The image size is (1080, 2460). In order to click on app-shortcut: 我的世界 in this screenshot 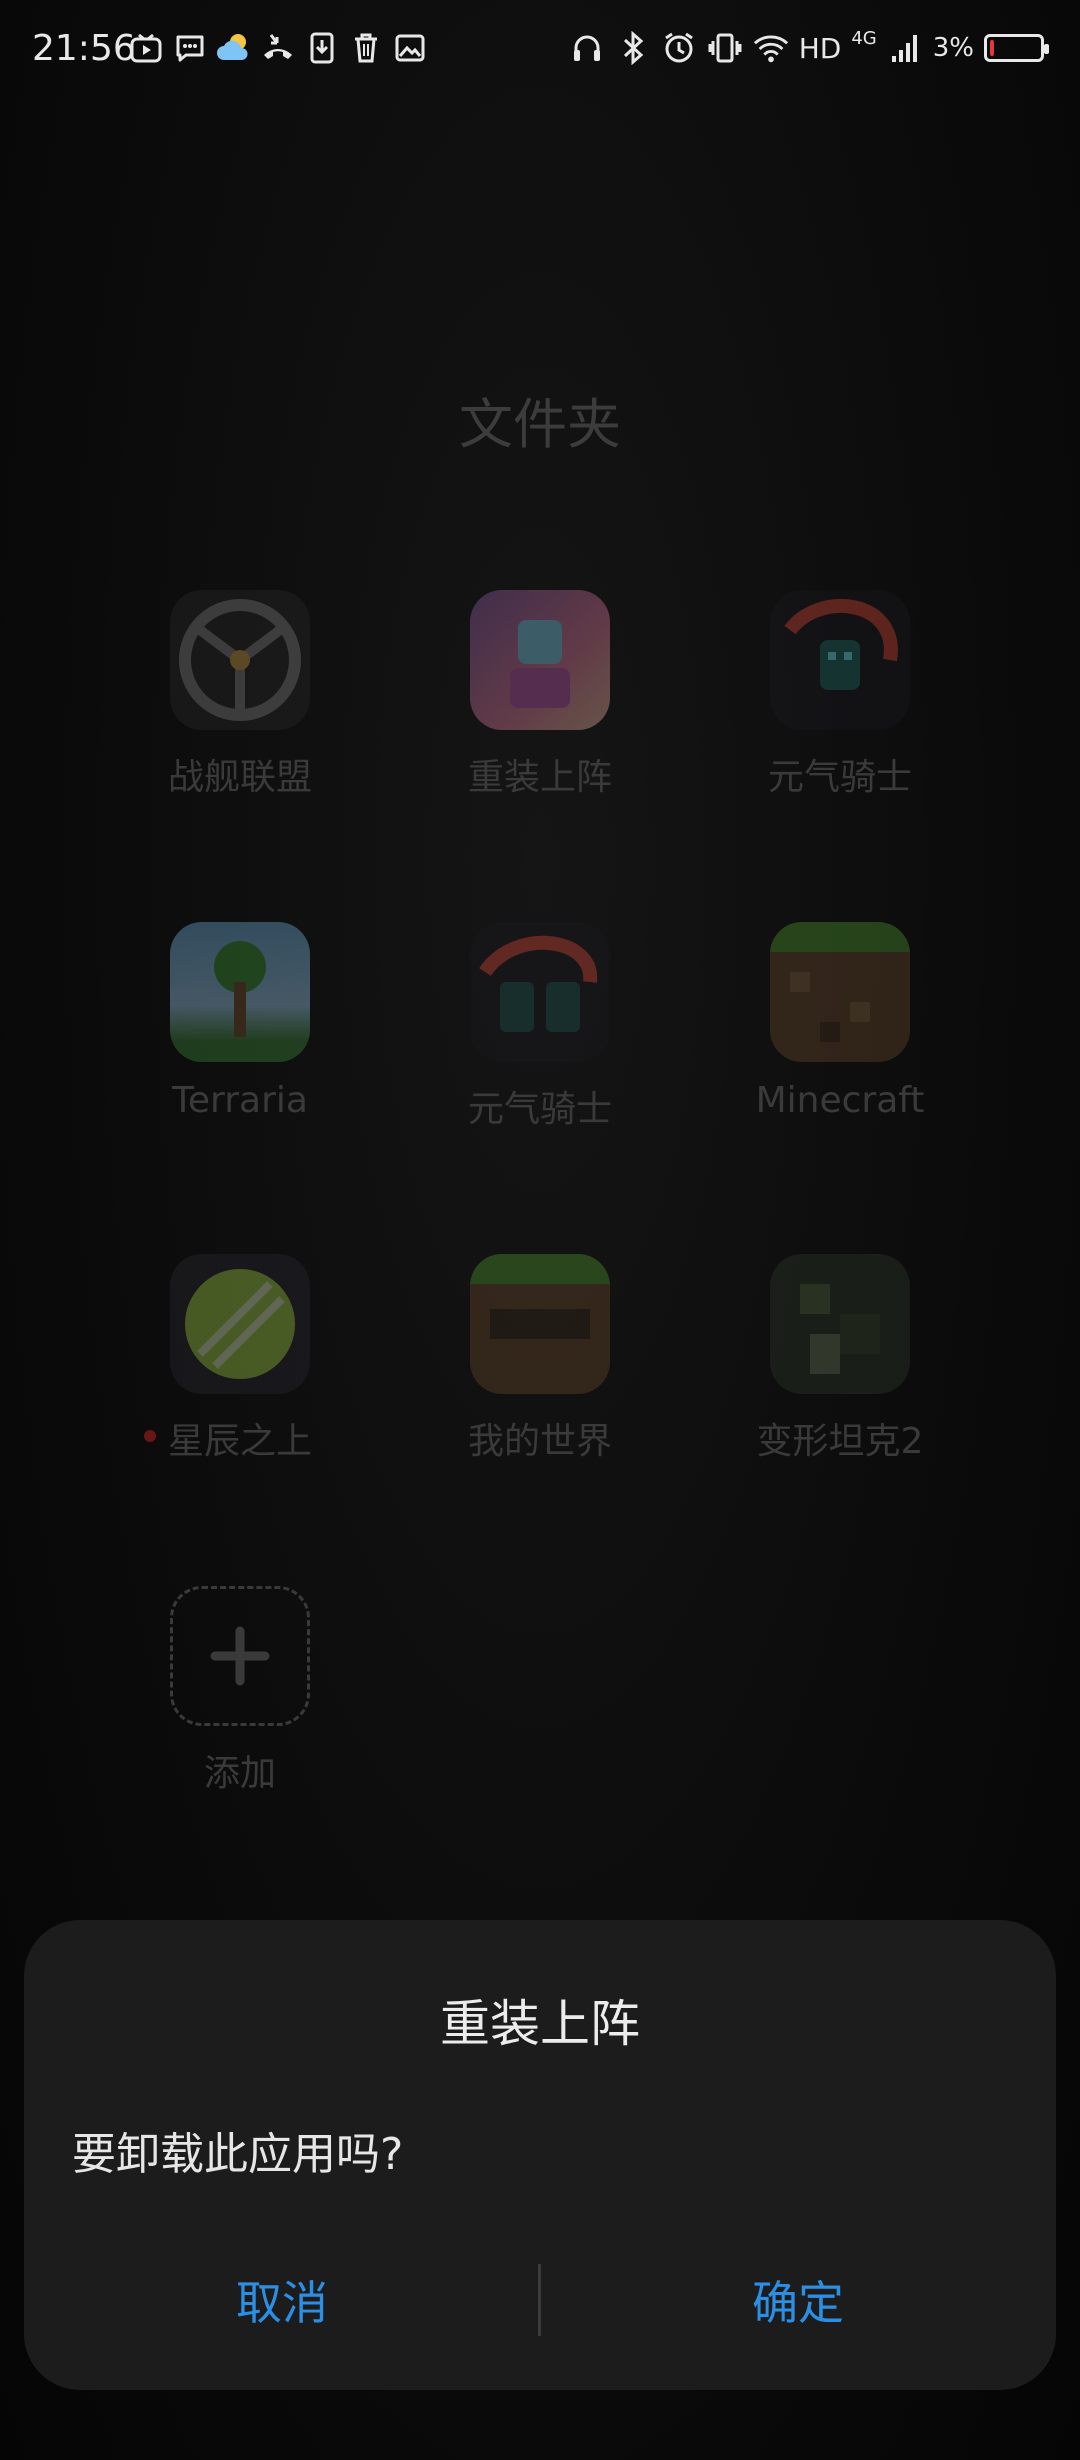, I will do `click(540, 1385)`.